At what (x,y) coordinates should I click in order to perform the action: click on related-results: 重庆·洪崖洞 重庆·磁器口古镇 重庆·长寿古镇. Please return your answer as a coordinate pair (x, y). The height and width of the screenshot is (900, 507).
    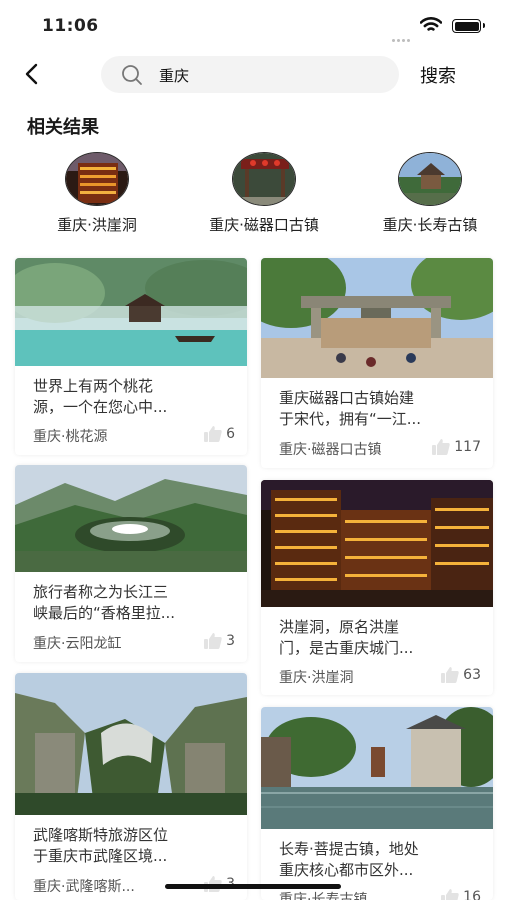
    Looking at the image, I should click on (253, 197).